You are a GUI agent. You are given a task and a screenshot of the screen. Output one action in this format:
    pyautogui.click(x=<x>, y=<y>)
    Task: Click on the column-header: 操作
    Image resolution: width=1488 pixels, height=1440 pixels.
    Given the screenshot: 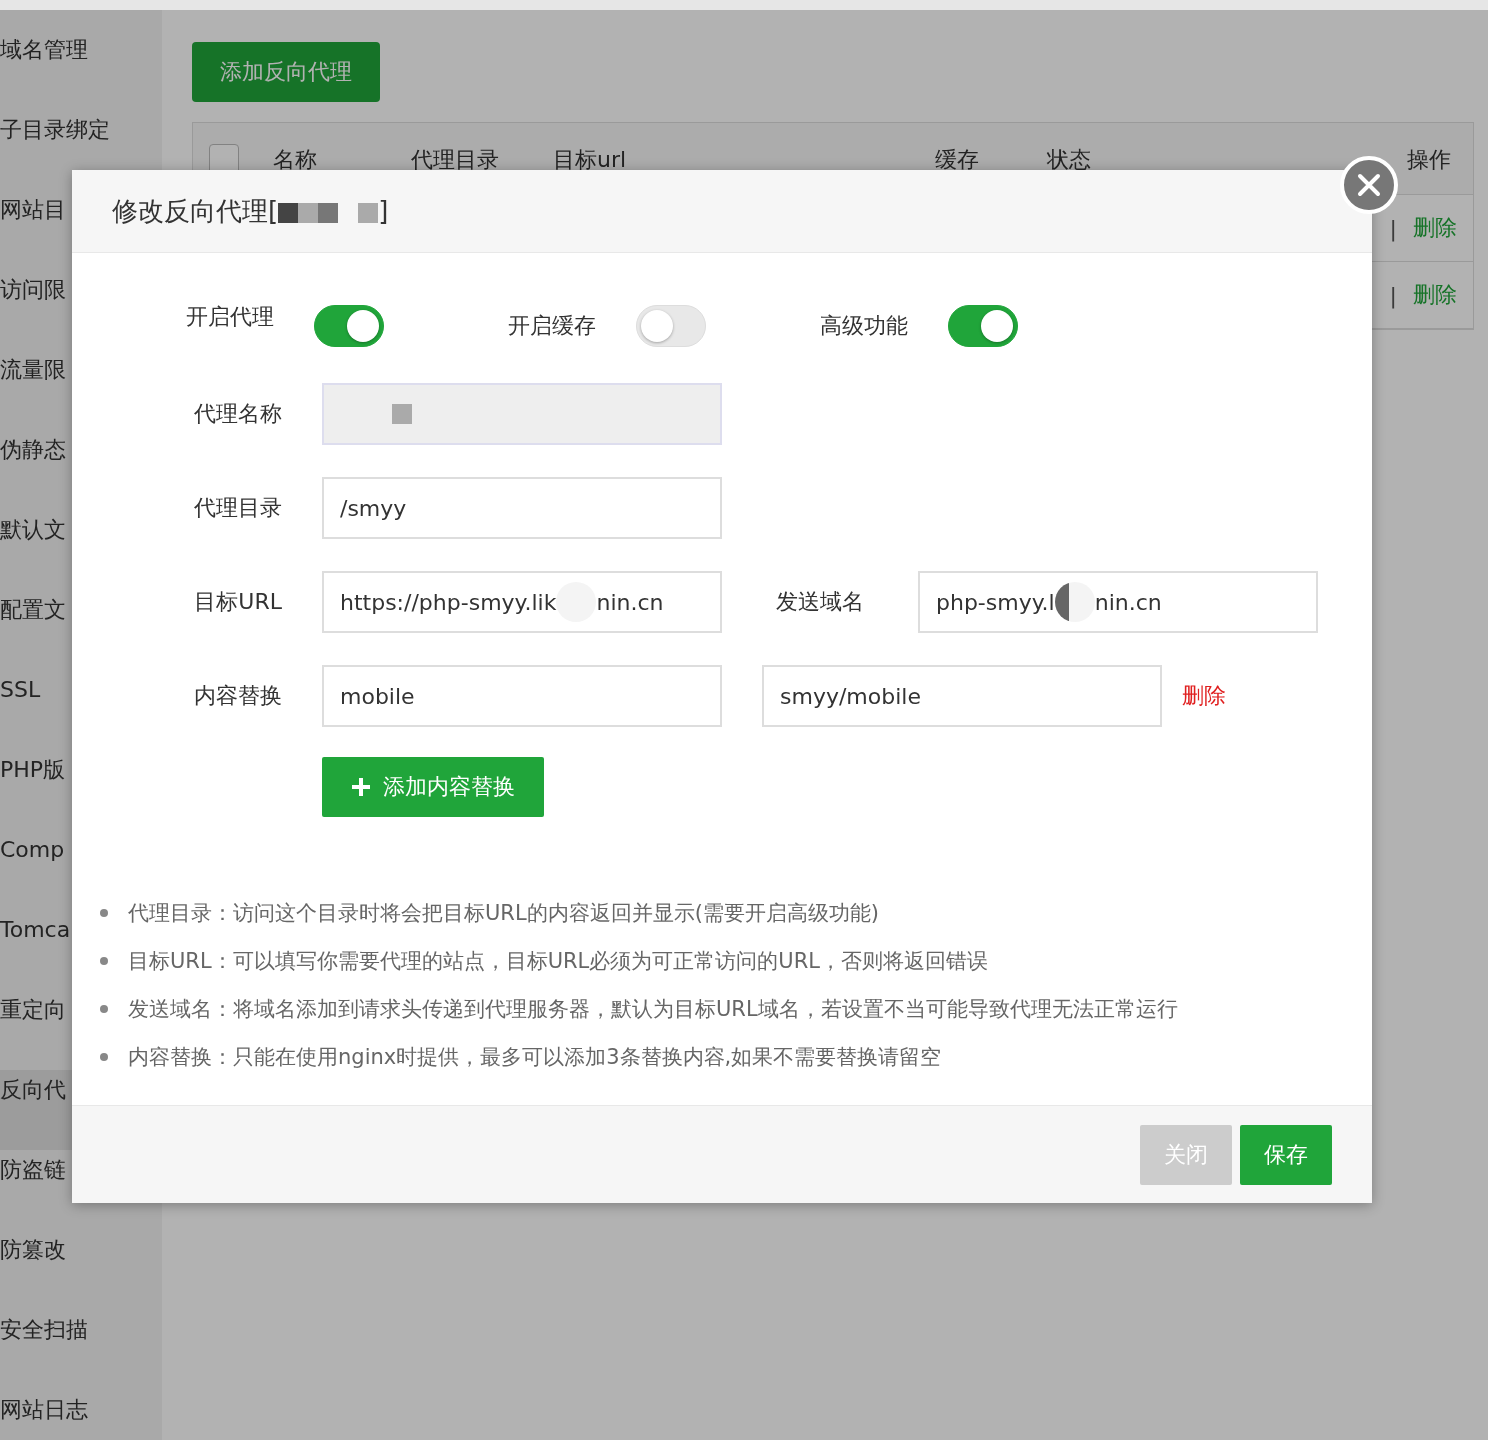 What is the action you would take?
    pyautogui.click(x=1429, y=160)
    